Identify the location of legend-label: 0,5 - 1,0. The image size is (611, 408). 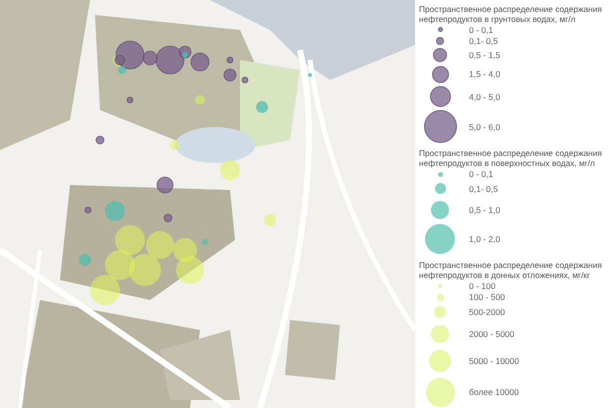
(484, 209).